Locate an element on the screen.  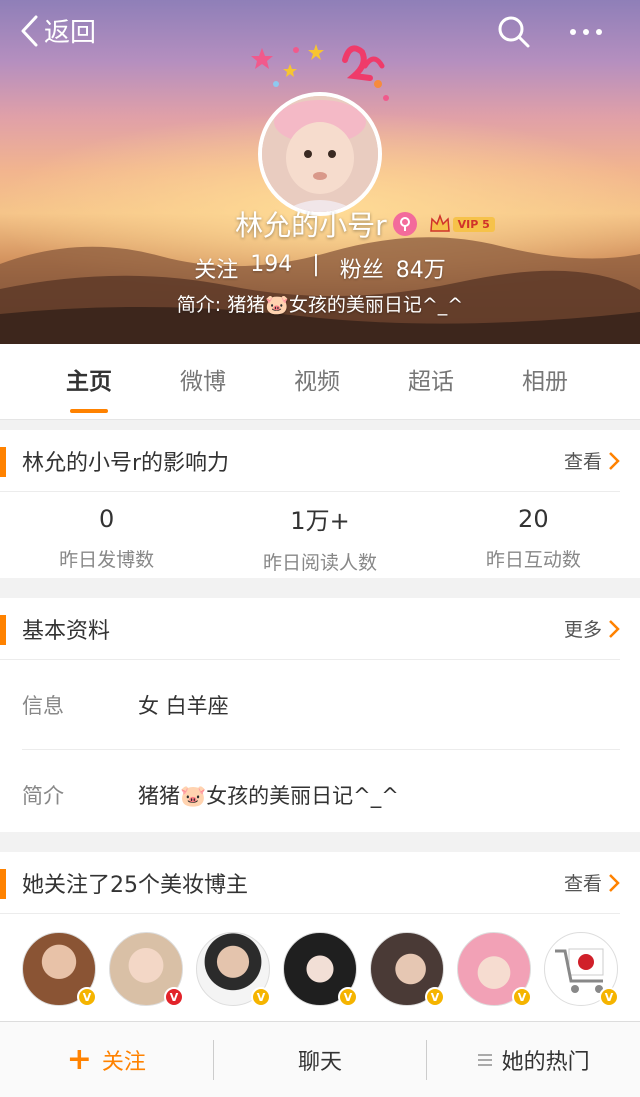
metric-posts: 0 昨日发博数 is located at coordinates (106, 538).